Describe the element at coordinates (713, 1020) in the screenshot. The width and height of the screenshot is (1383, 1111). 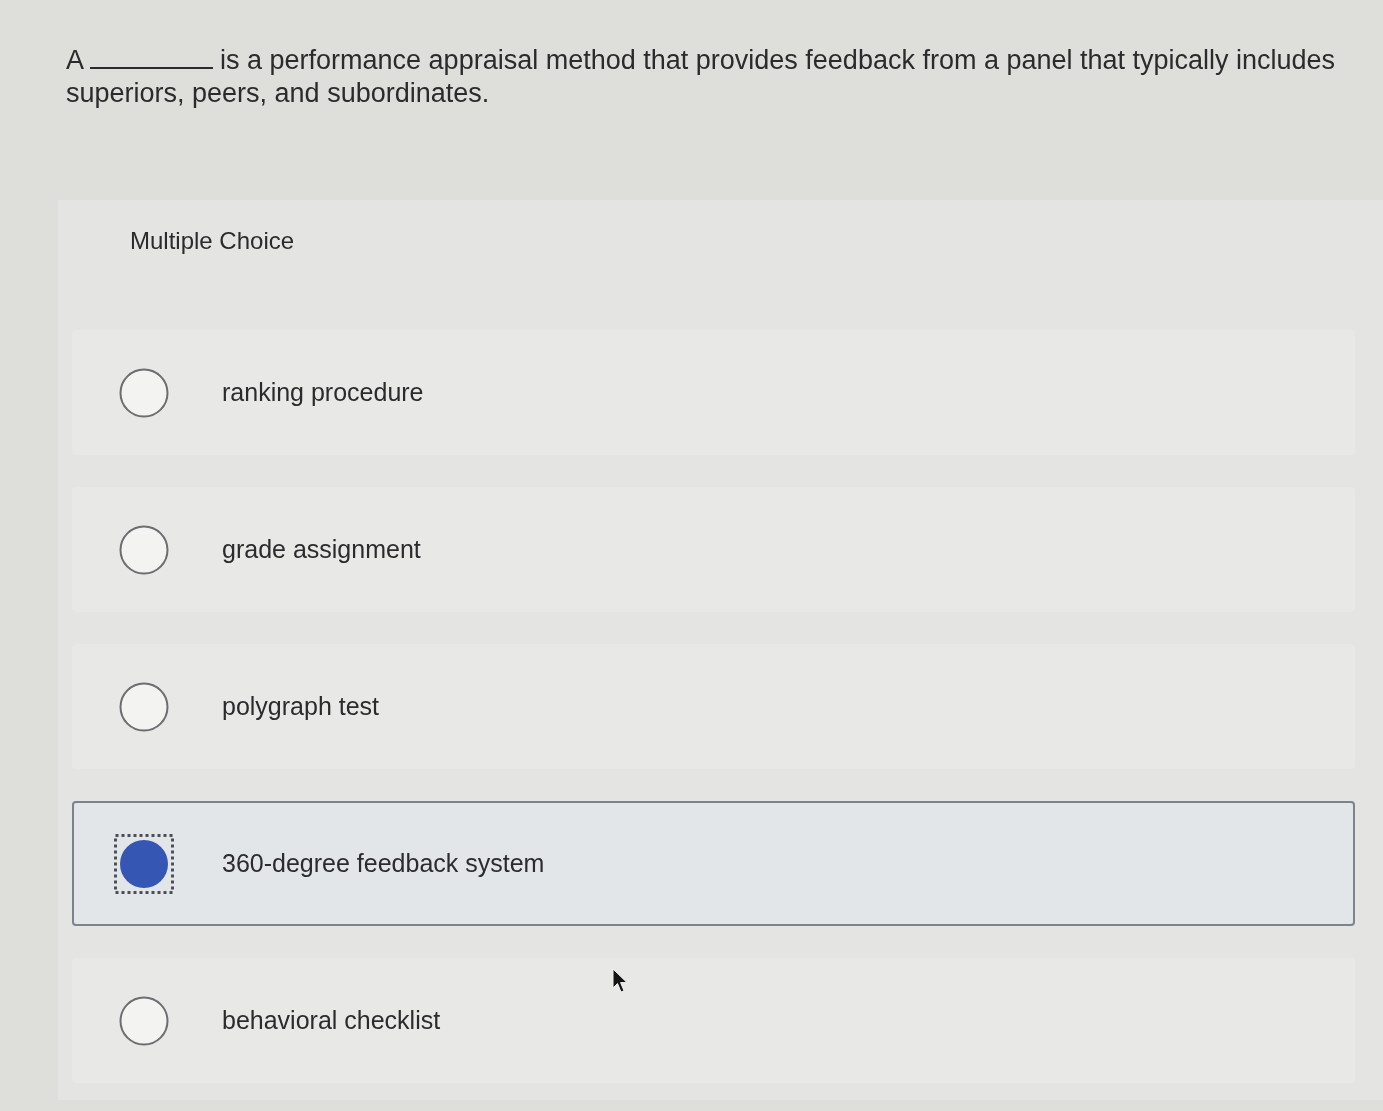
I see `answer-option: behavioral checklist` at that location.